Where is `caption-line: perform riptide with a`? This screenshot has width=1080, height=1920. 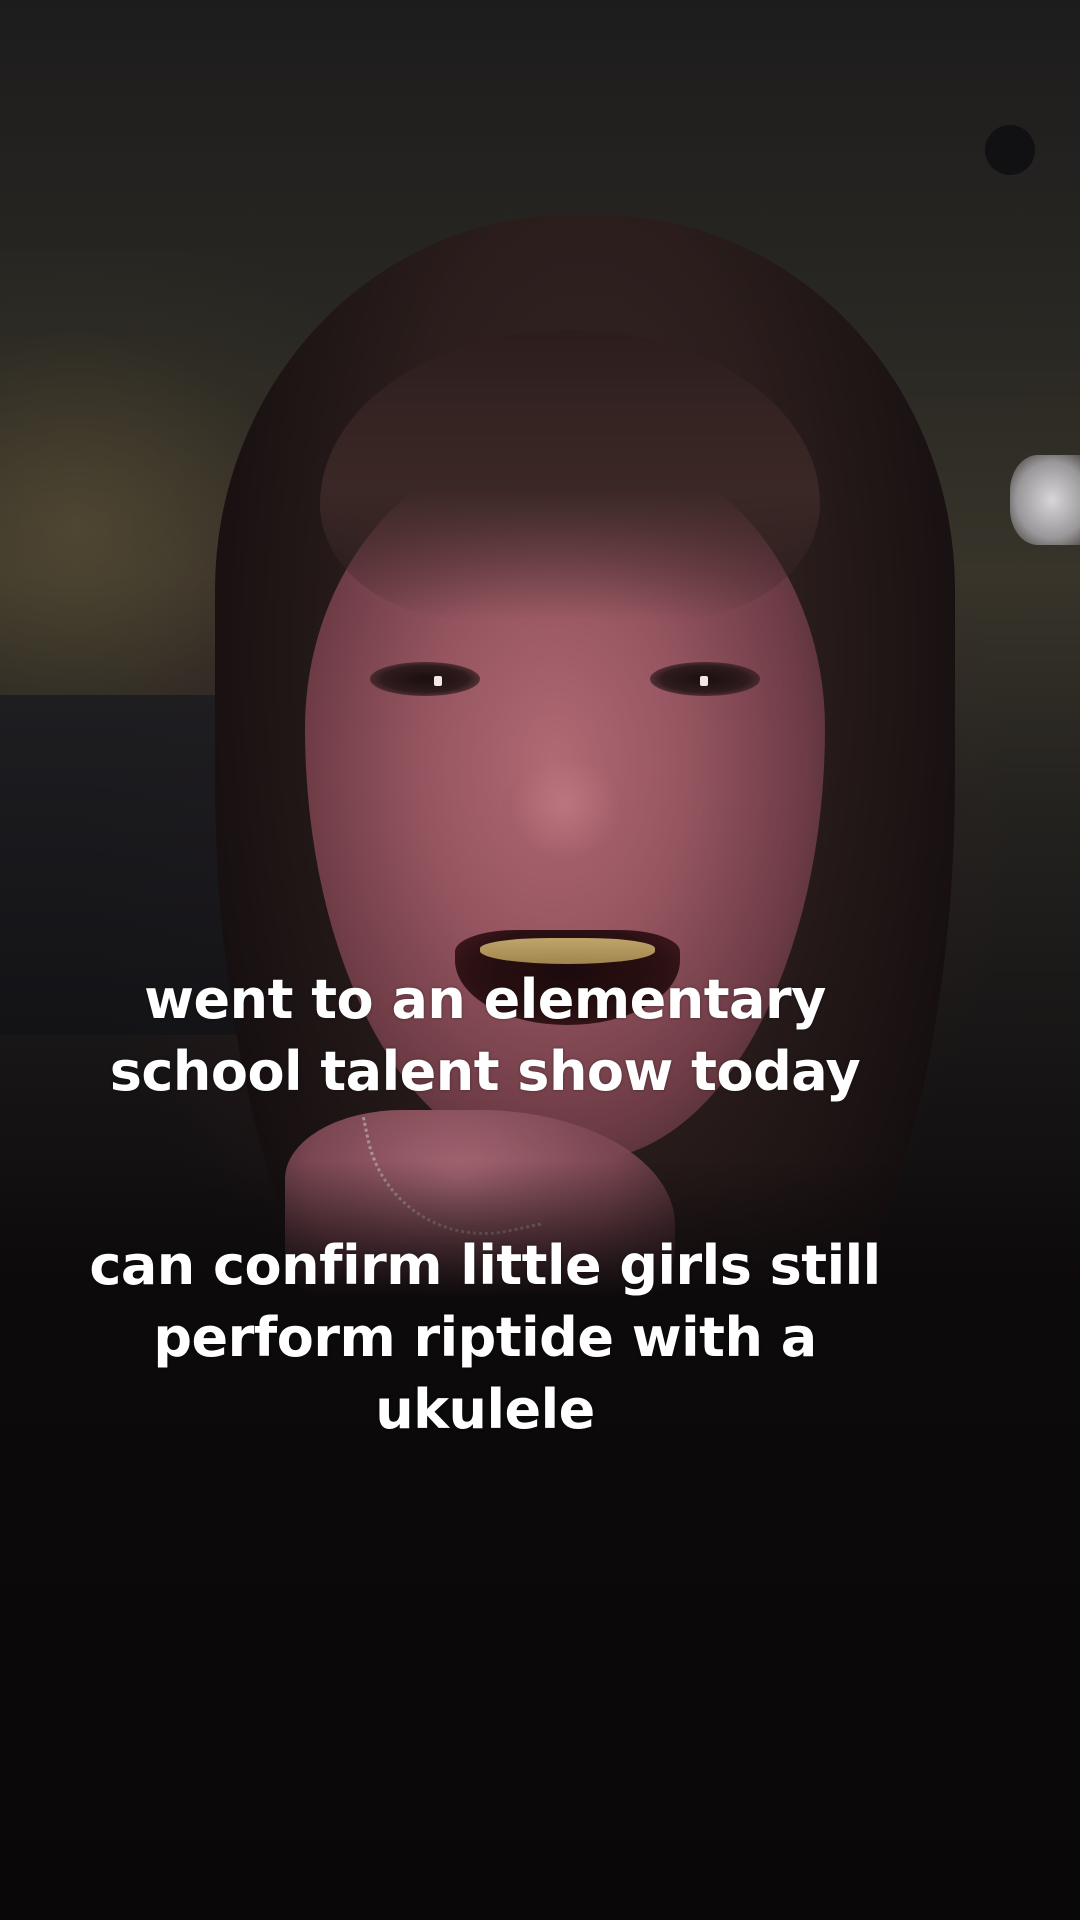
caption-line: perform riptide with a is located at coordinates (485, 1337).